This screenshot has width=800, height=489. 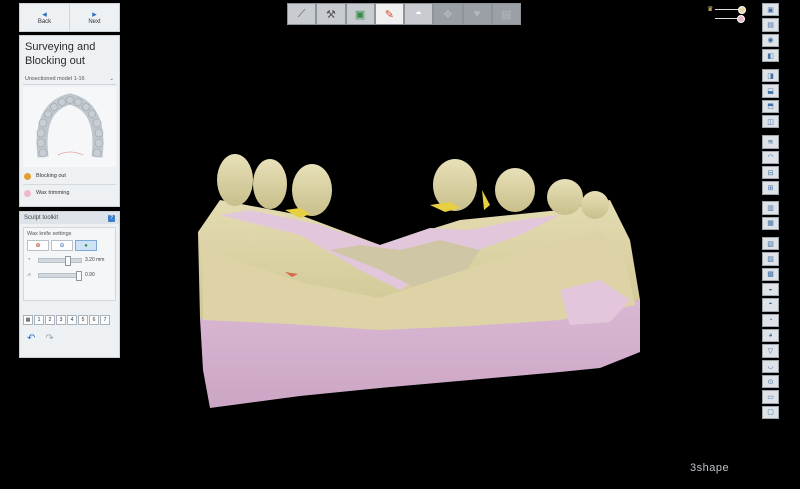 I want to click on size-slider-thumb, so click(x=68, y=260).